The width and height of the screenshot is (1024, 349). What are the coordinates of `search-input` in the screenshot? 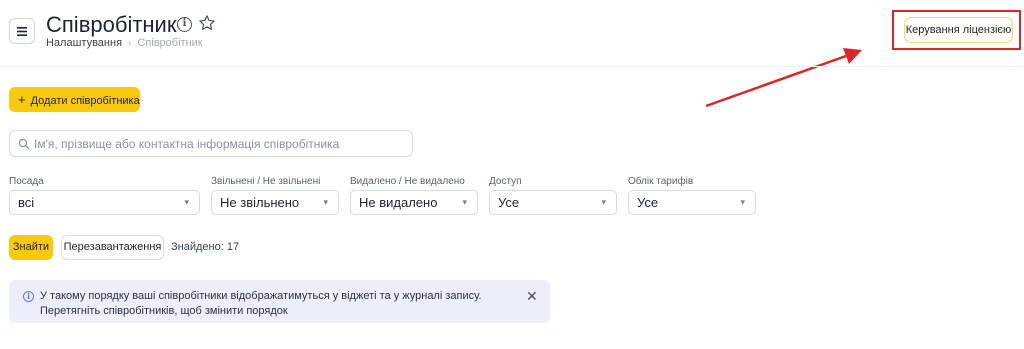 It's located at (219, 143).